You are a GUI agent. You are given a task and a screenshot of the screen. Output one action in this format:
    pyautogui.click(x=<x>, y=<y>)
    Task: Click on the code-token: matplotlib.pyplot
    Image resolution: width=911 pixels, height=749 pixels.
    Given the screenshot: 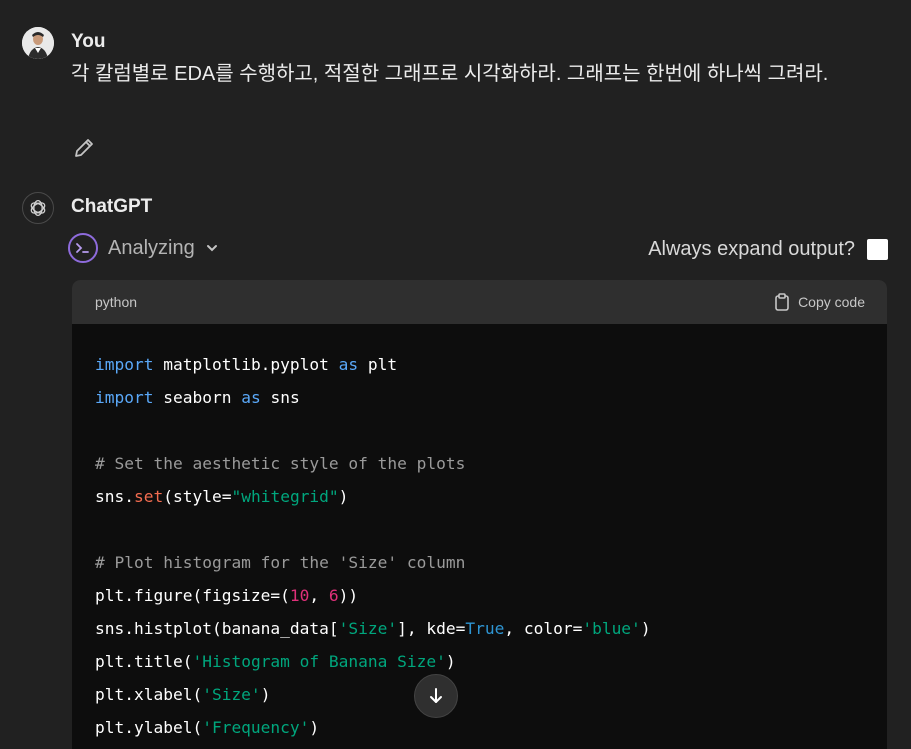 What is the action you would take?
    pyautogui.click(x=246, y=364)
    